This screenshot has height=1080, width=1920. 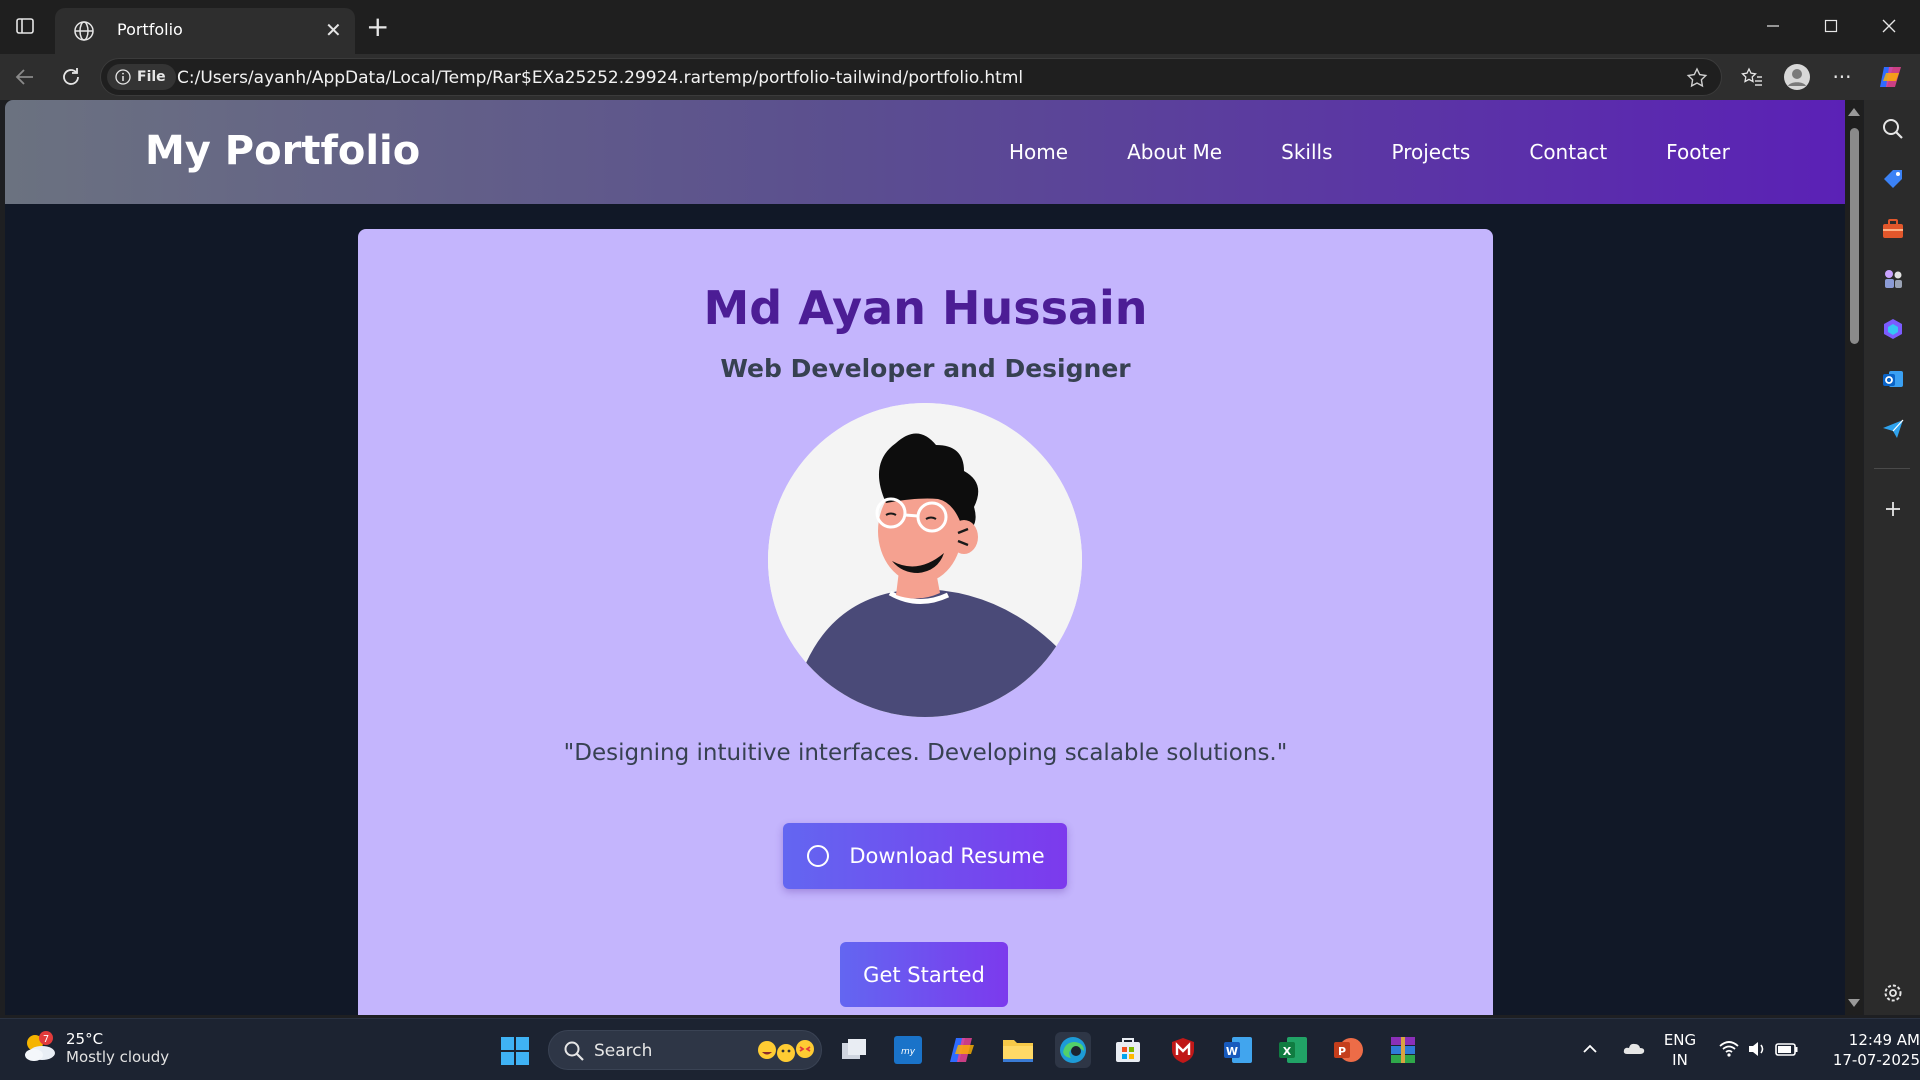 I want to click on copilot-icon, so click(x=1890, y=77).